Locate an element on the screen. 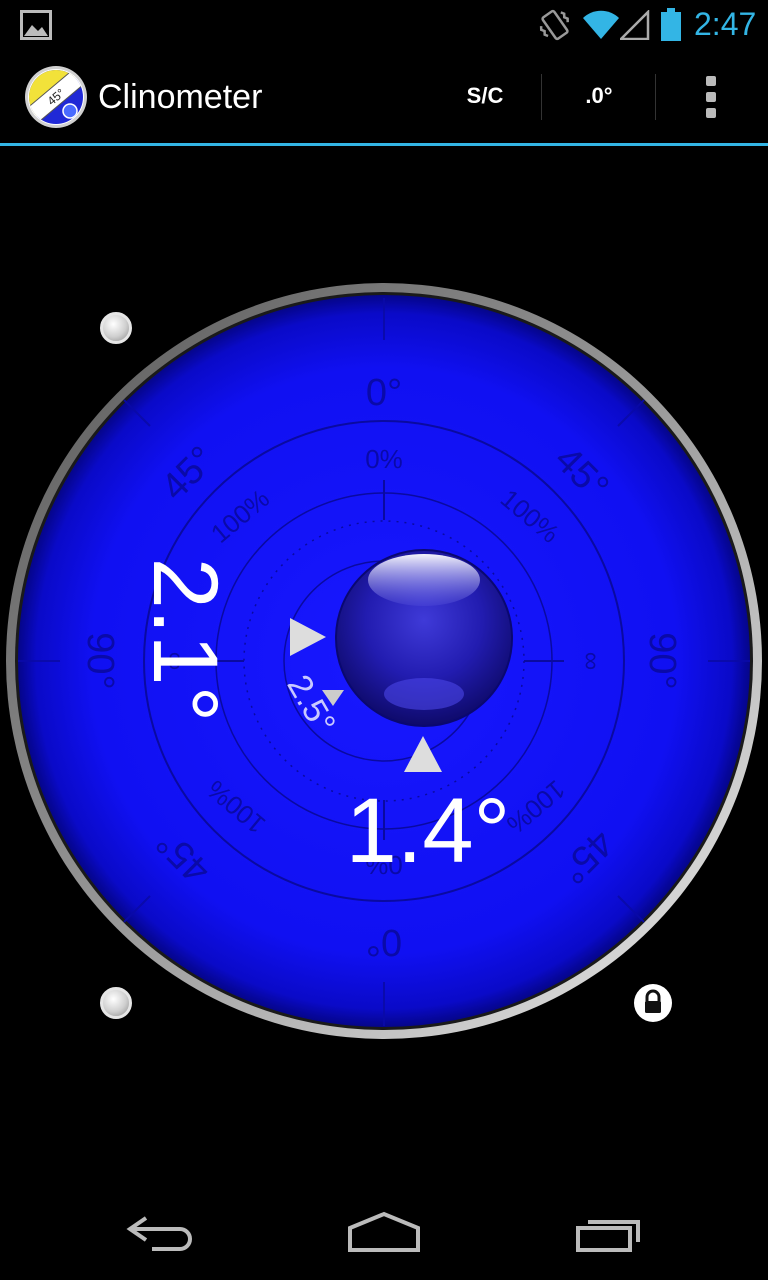 Image resolution: width=768 pixels, height=1280 pixels. back-icon is located at coordinates (160, 1232).